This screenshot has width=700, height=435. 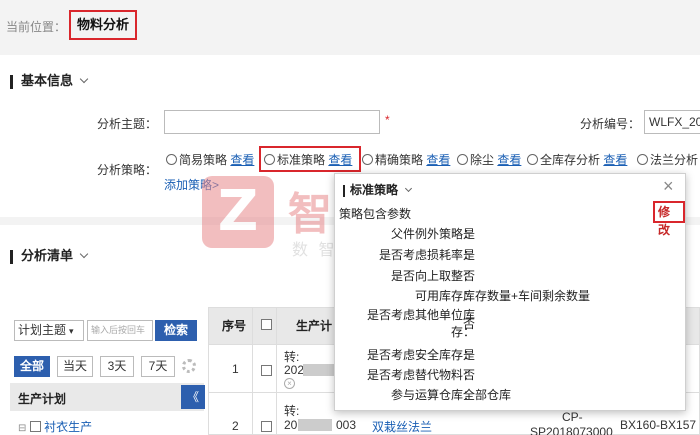 I want to click on close-icon: ×, so click(x=668, y=186).